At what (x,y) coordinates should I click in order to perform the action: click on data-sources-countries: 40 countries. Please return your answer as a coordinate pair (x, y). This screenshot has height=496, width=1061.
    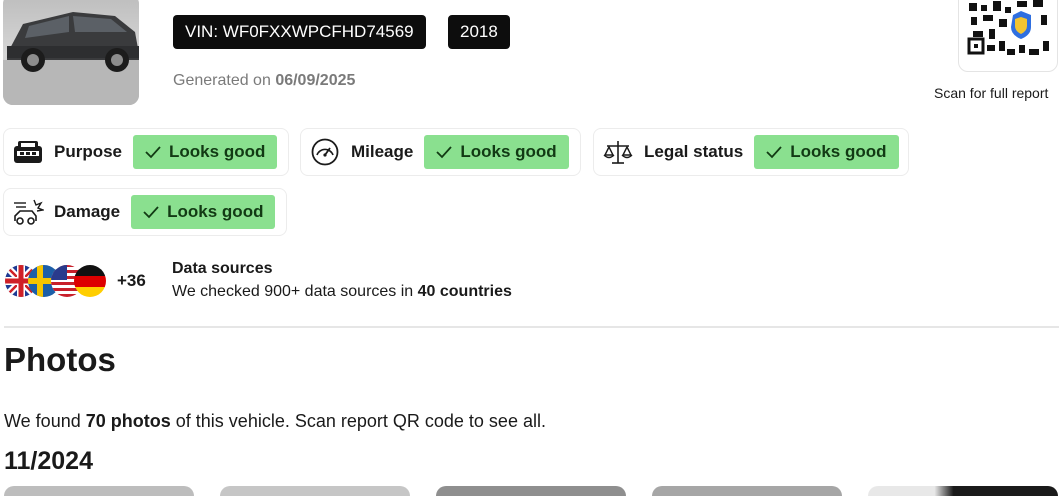
    Looking at the image, I should click on (464, 291).